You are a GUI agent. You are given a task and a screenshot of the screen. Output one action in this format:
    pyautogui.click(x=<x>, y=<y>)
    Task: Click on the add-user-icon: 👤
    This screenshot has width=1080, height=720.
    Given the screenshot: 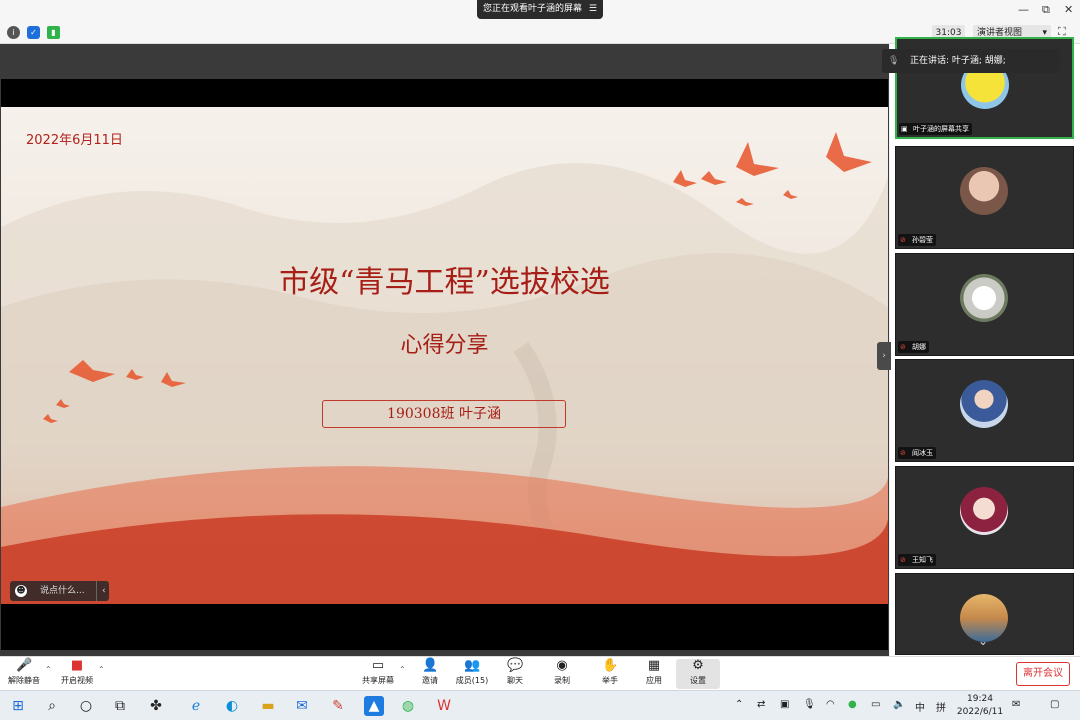 What is the action you would take?
    pyautogui.click(x=430, y=665)
    